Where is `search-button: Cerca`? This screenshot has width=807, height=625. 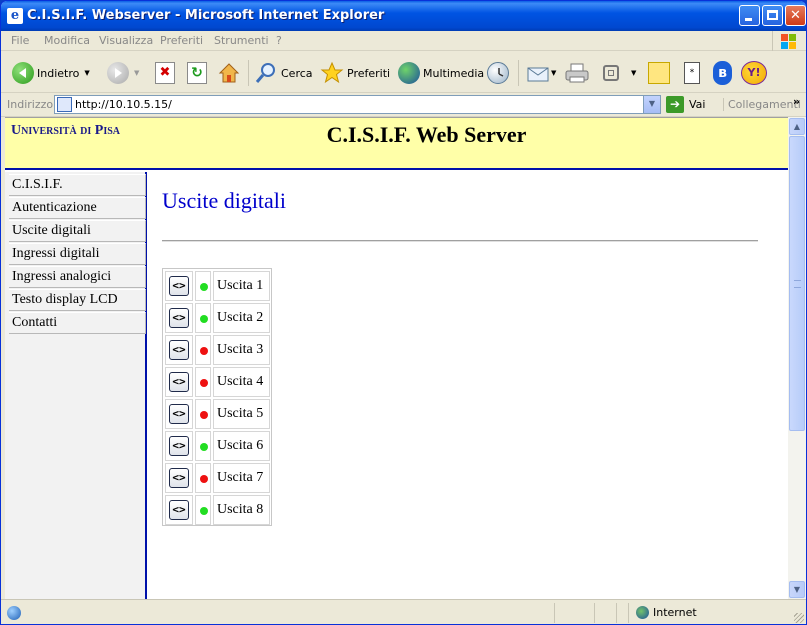 search-button: Cerca is located at coordinates (283, 73).